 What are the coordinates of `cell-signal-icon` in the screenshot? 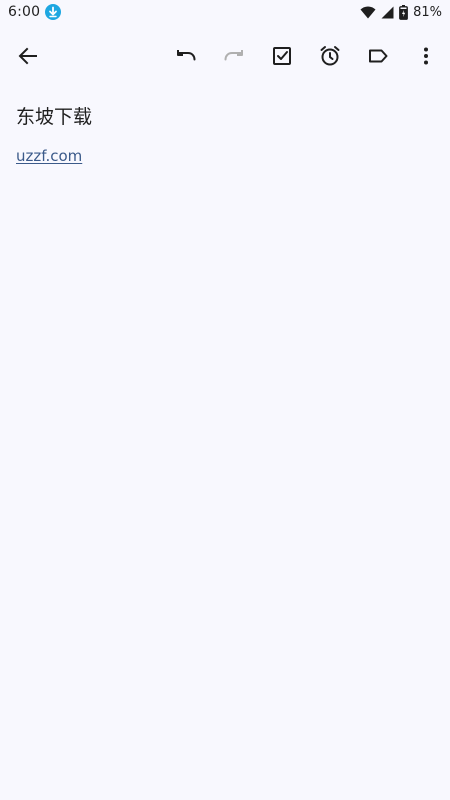 It's located at (387, 12).